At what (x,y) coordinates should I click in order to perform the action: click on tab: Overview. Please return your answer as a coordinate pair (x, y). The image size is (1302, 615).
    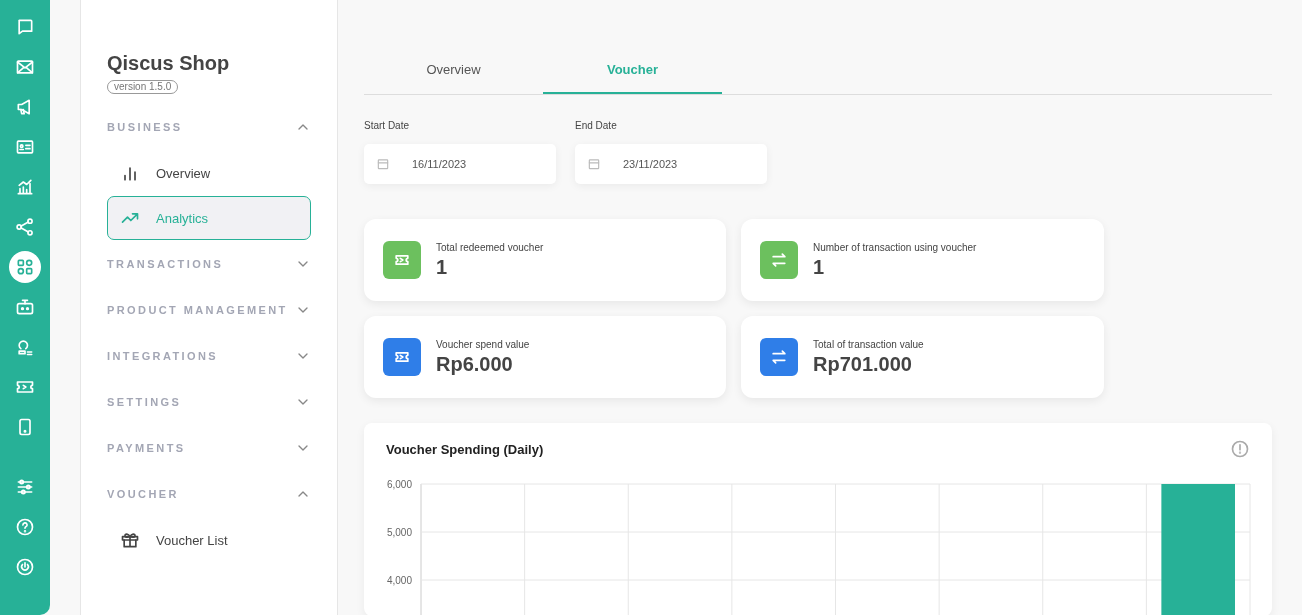
    Looking at the image, I should click on (453, 71).